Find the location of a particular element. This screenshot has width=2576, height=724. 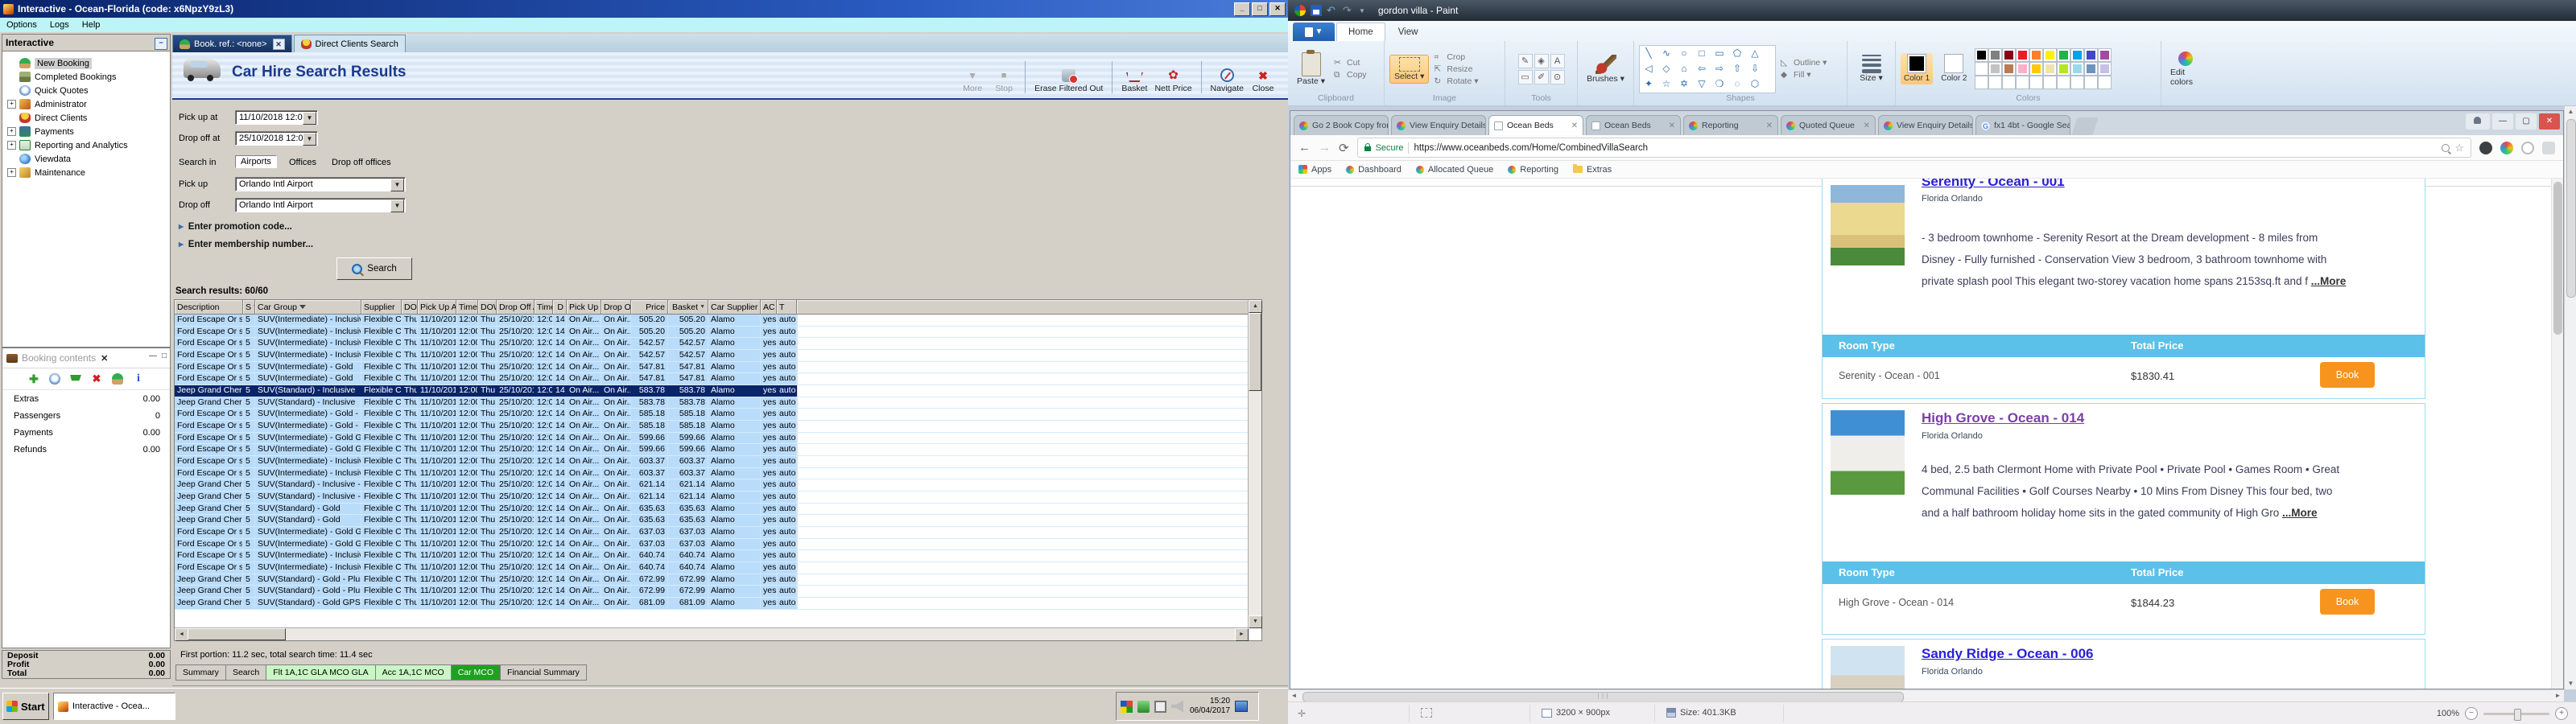

browser-tab: Gfx1 4bt - Google Sea✕ is located at coordinates (2022, 125).